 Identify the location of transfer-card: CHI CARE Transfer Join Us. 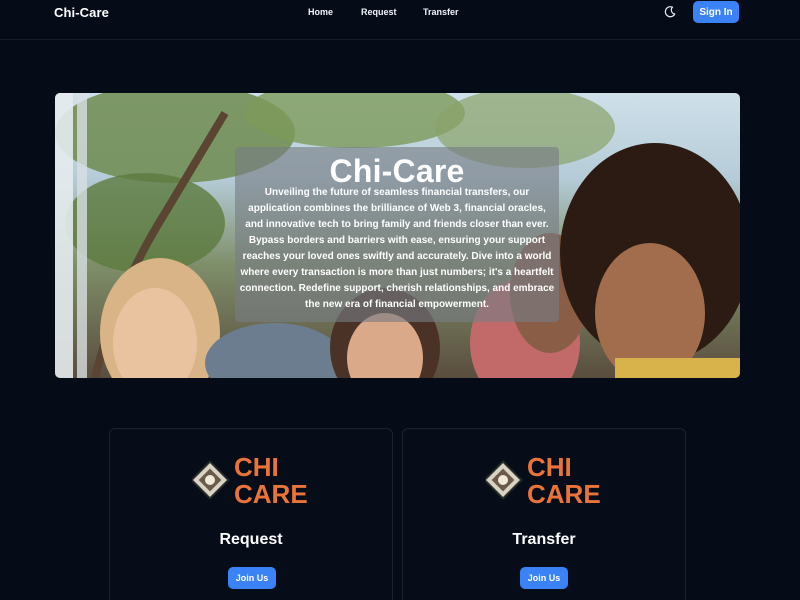
(544, 514).